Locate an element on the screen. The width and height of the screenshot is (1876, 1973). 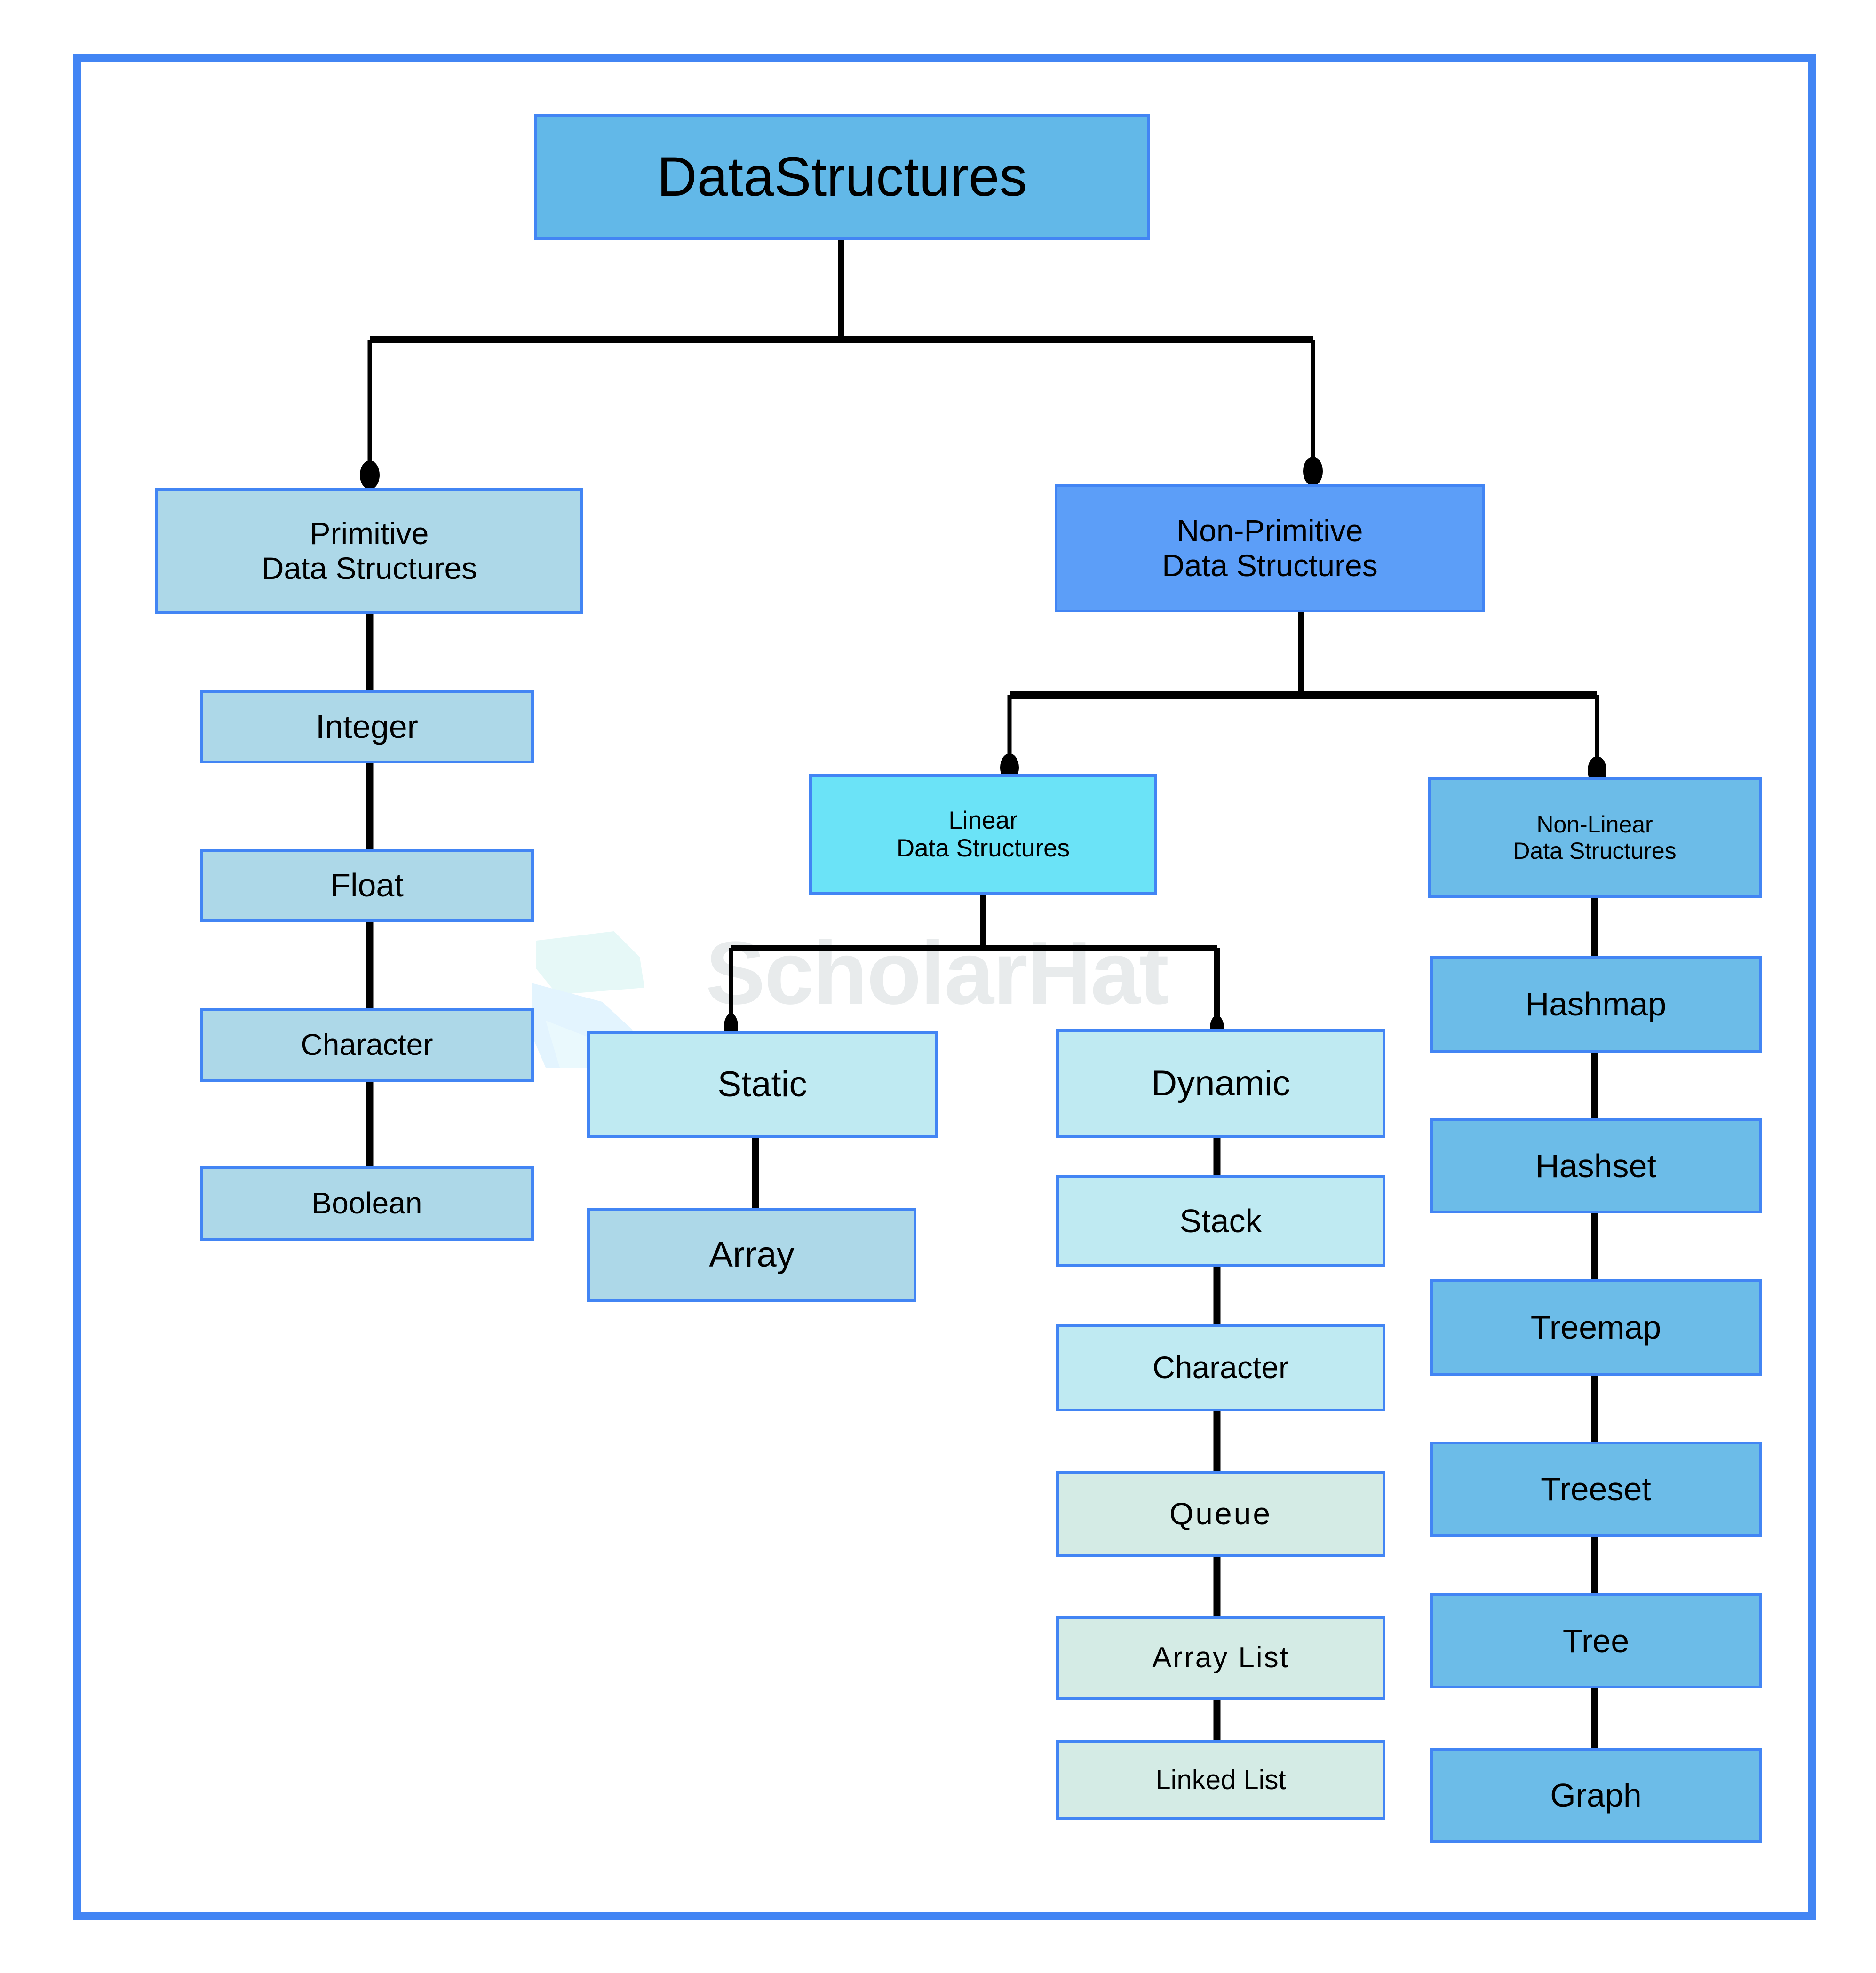
node-graph: Graph is located at coordinates (1596, 1795).